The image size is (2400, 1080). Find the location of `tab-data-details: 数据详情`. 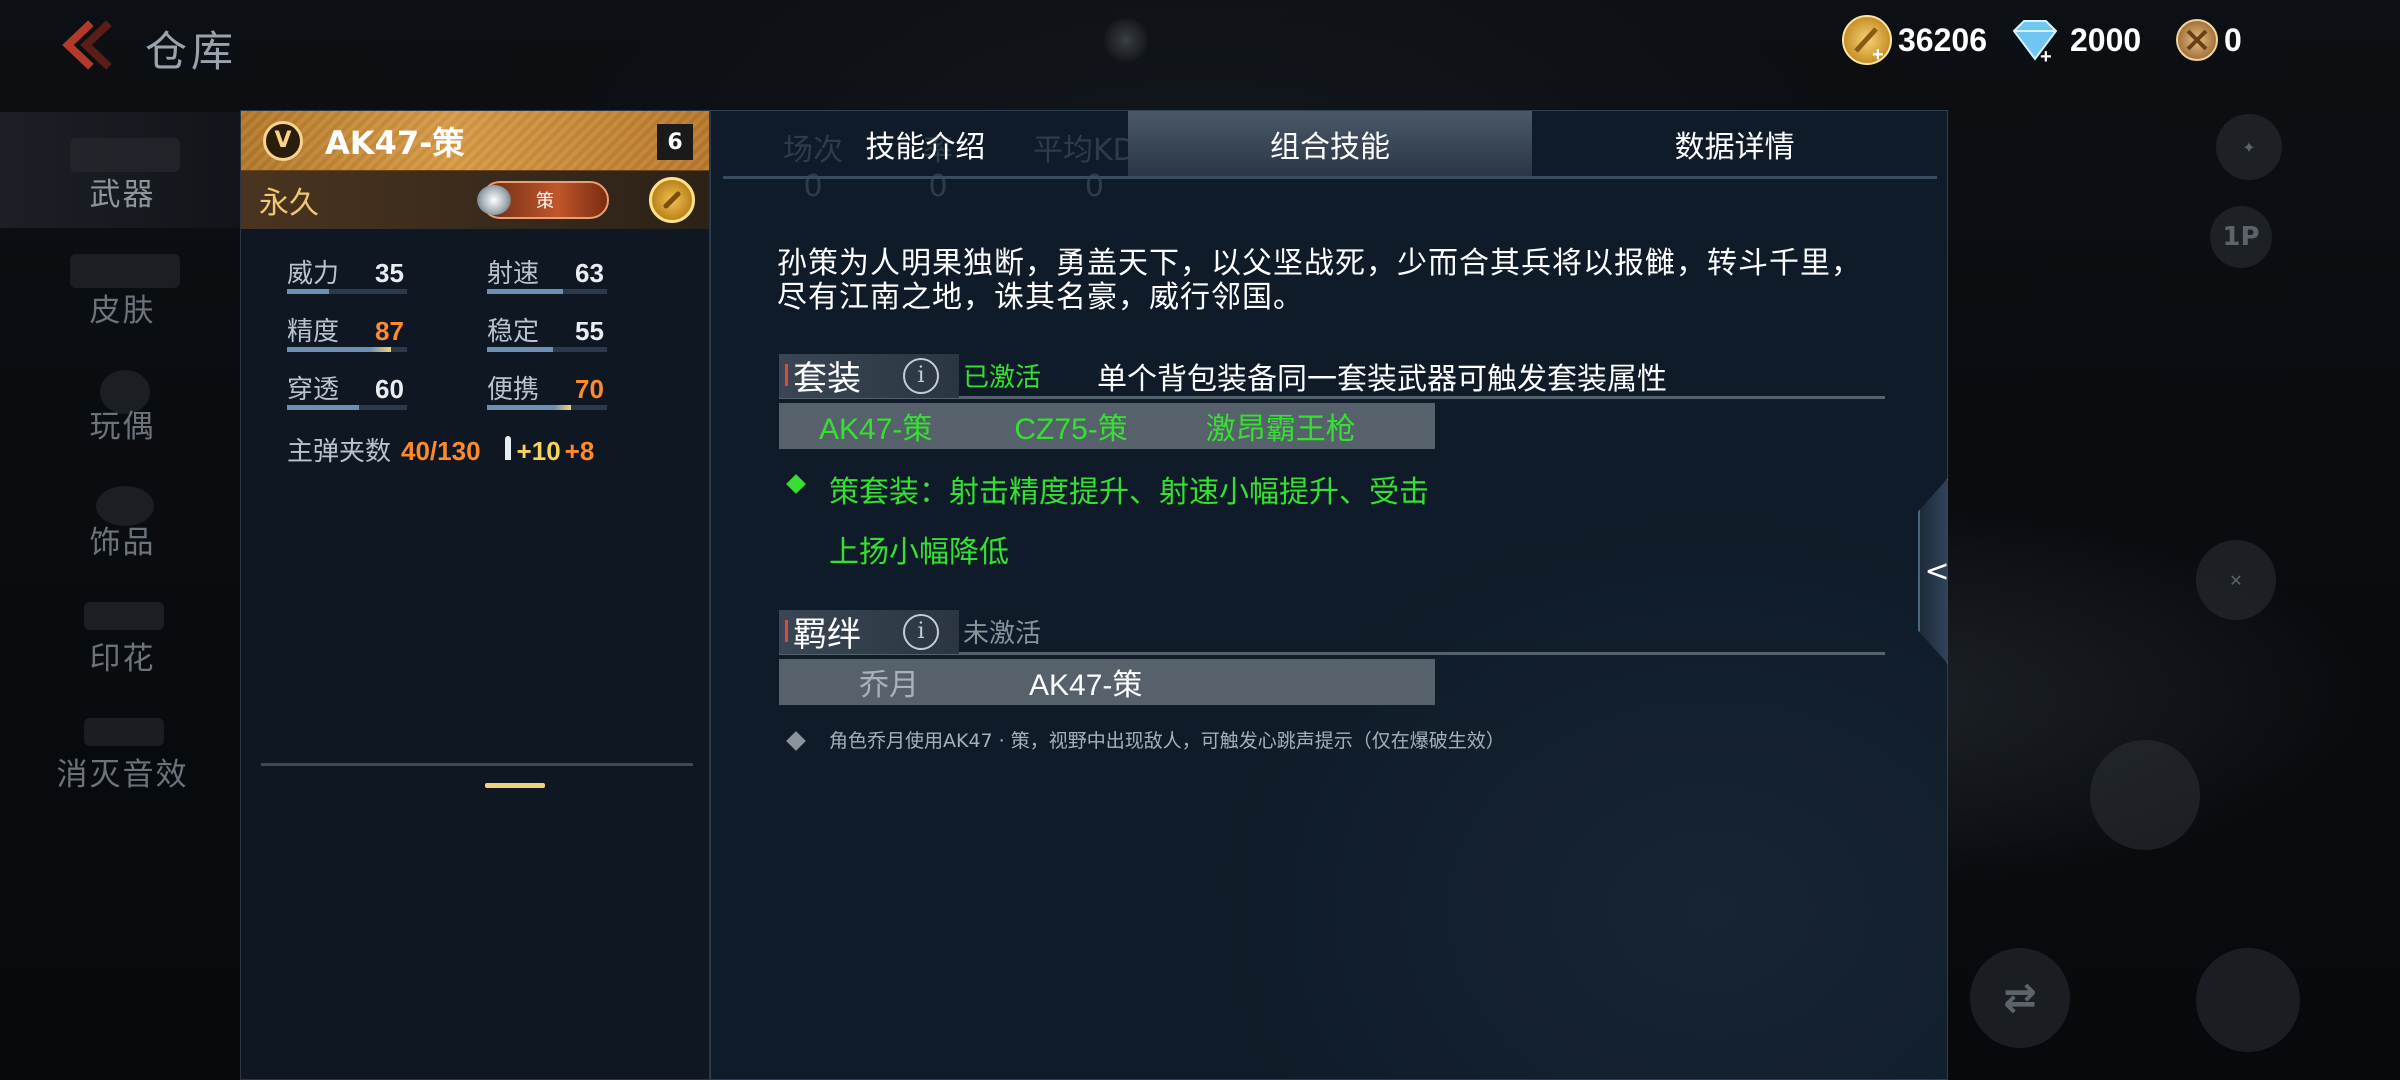

tab-data-details: 数据详情 is located at coordinates (1734, 143).